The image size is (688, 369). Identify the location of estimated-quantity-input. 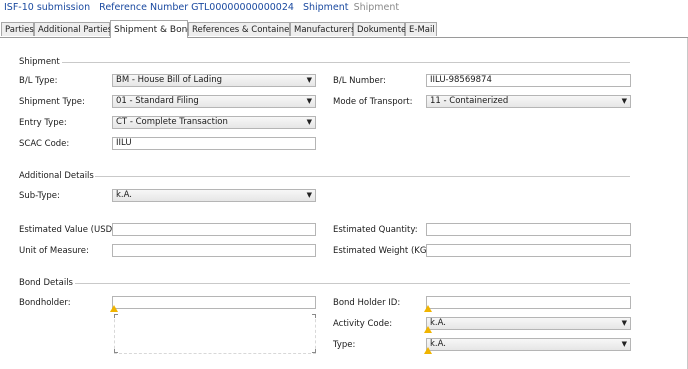
(528, 229).